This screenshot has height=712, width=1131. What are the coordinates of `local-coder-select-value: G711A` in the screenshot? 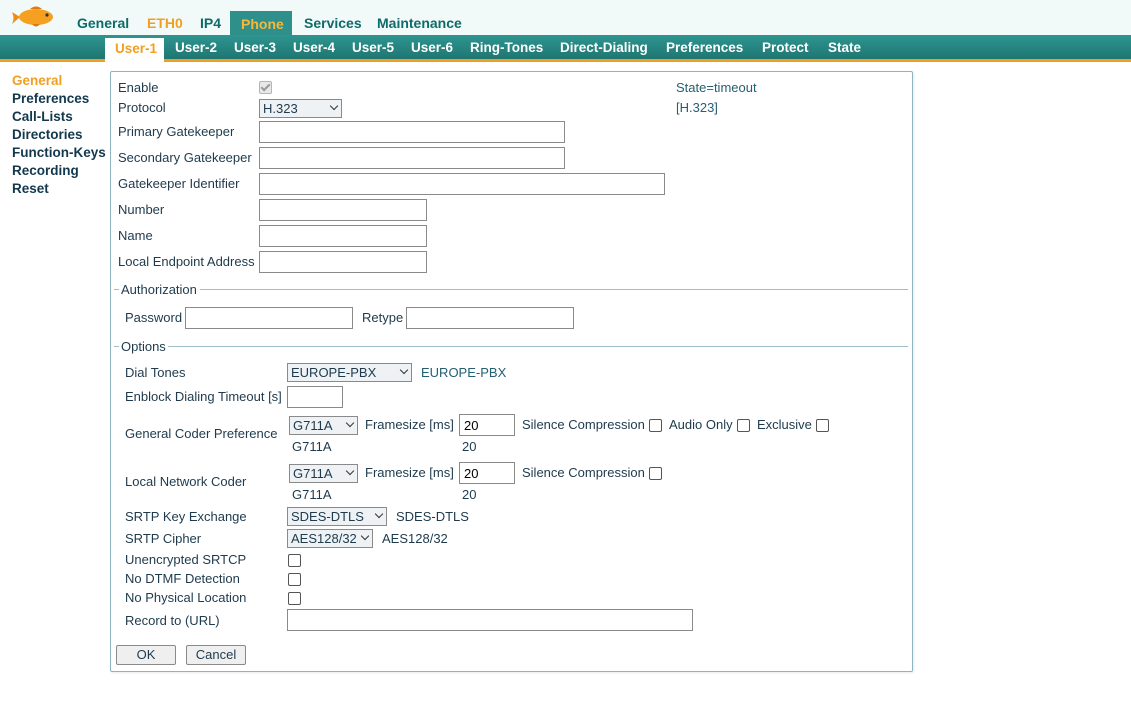 It's located at (313, 473).